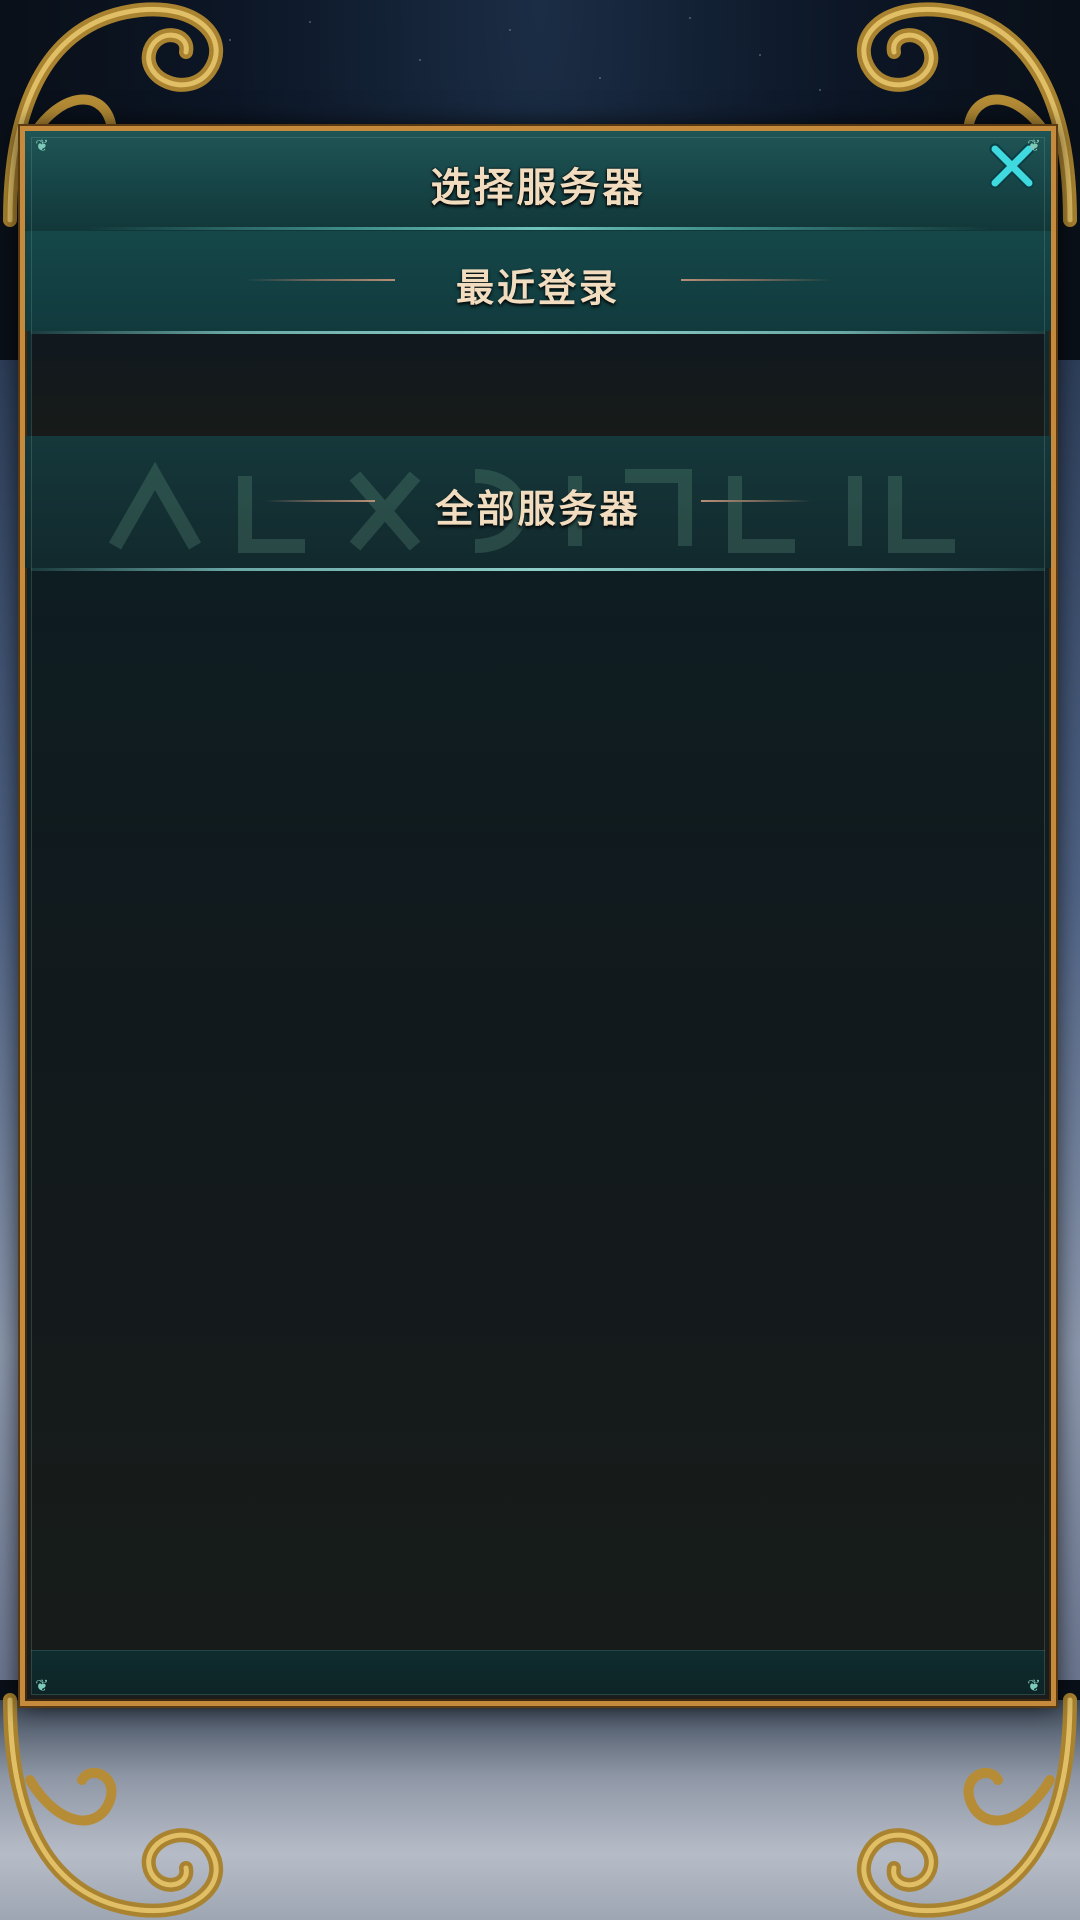 Image resolution: width=1080 pixels, height=1920 pixels. I want to click on dialog-footer, so click(538, 1672).